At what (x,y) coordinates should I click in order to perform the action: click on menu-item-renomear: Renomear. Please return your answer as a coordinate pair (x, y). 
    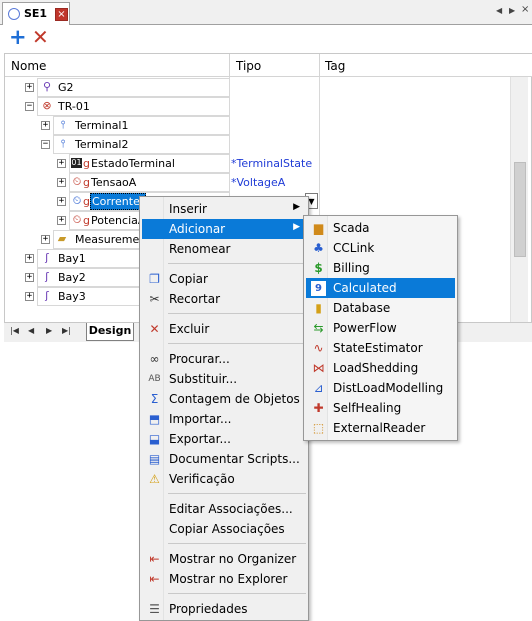
    Looking at the image, I should click on (224, 249).